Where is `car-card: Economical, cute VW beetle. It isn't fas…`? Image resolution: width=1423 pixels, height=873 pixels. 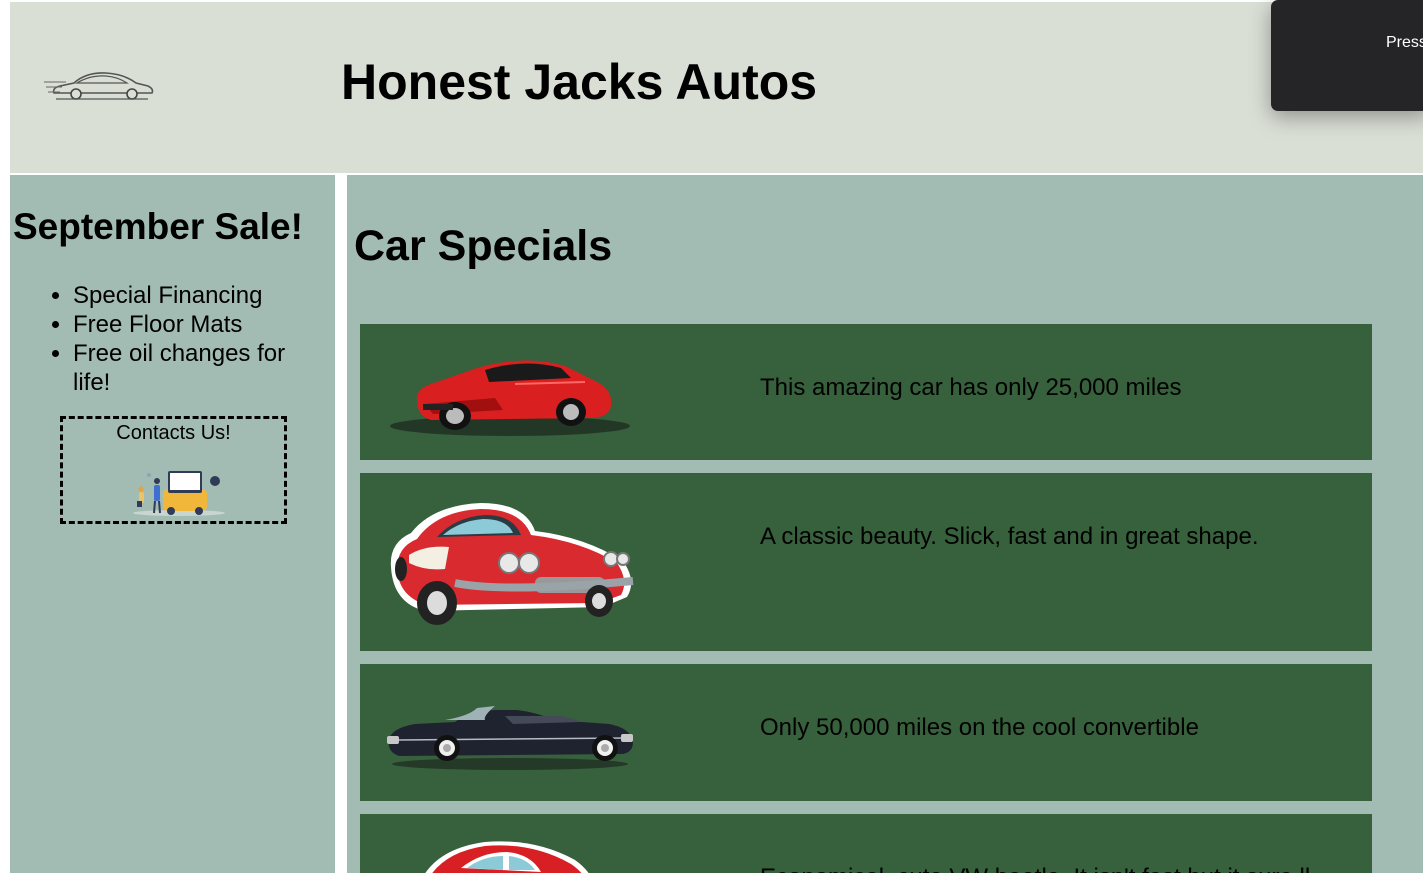 car-card: Economical, cute VW beetle. It isn't fas… is located at coordinates (866, 843).